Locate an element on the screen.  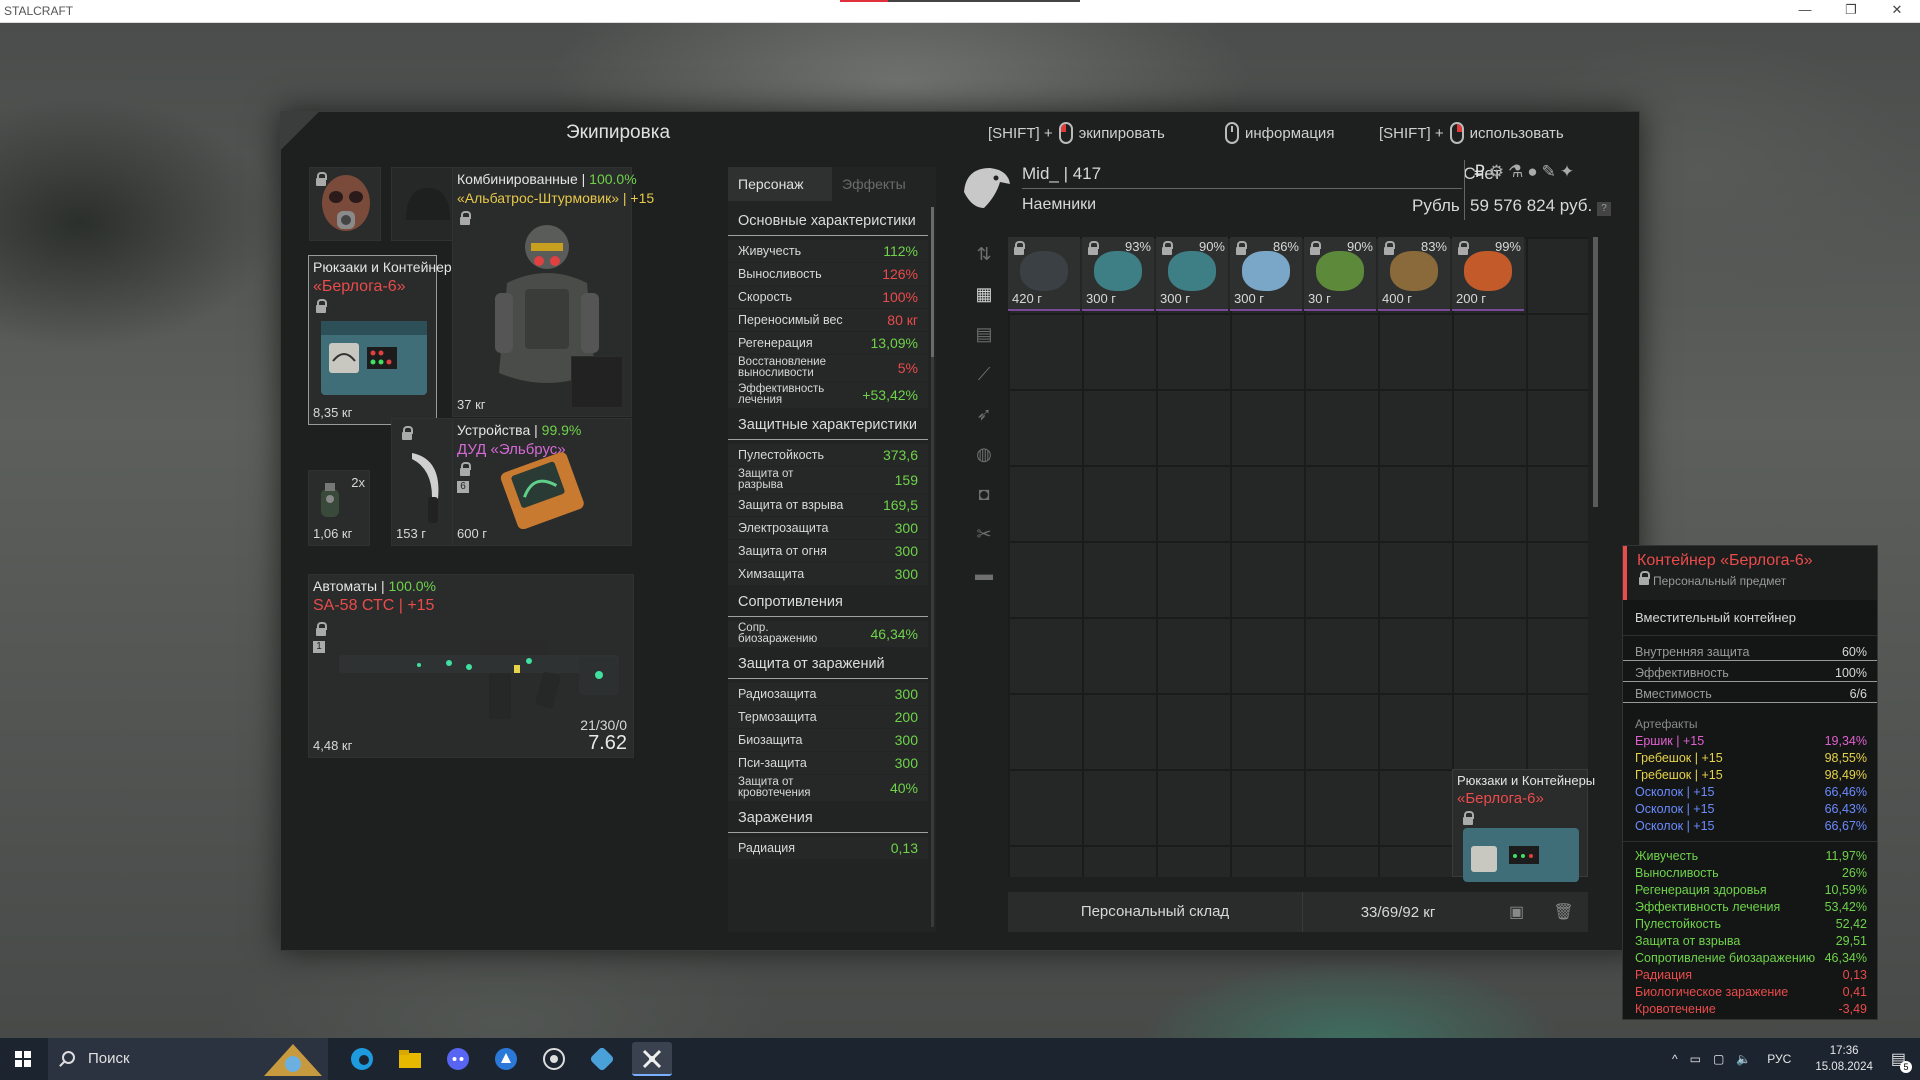
stat-label: Сопр. биозаражению is located at coordinates (778, 633).